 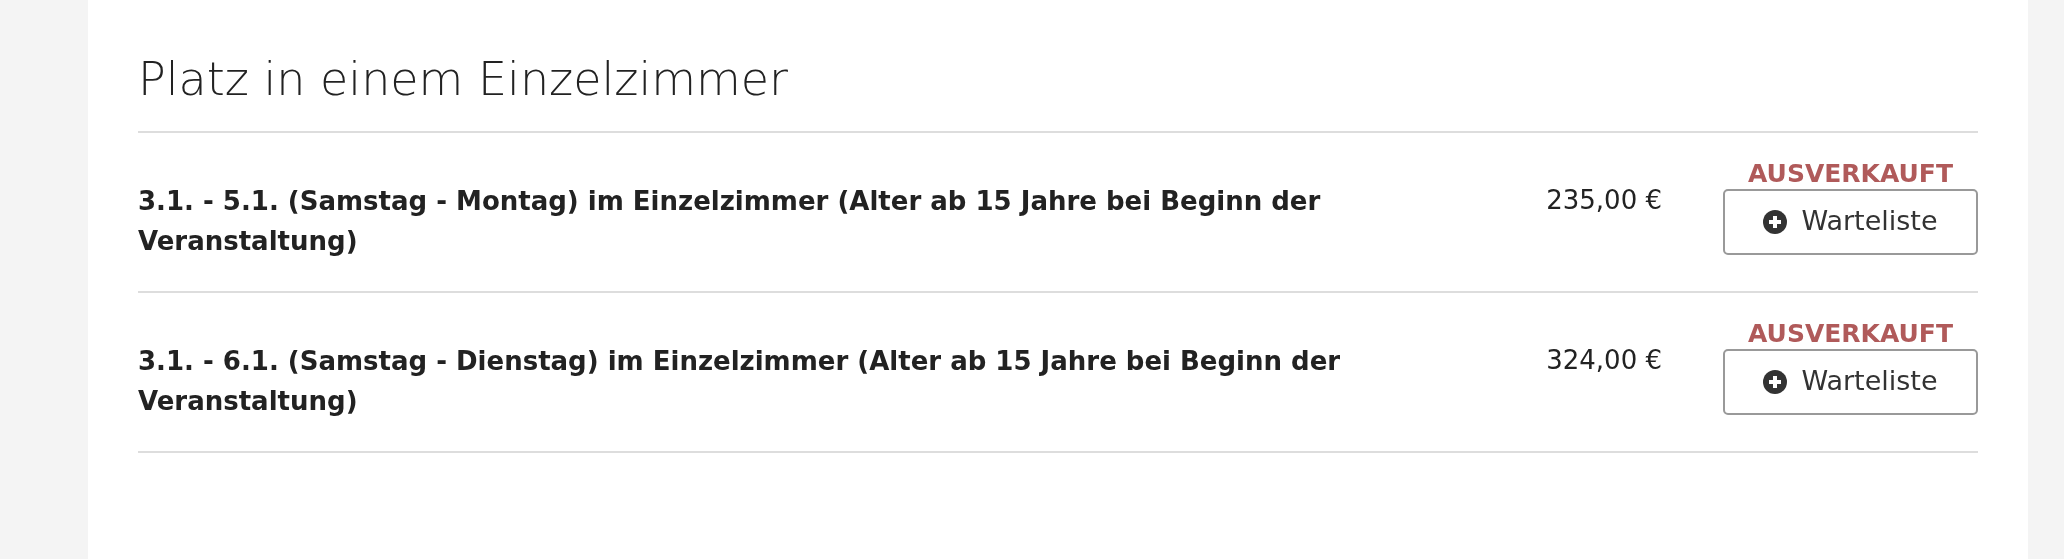 What do you see at coordinates (730, 221) in the screenshot?
I see `offer-description: 3.1. - 5.1. (Samstag - Montag) im Einzelzimmer (Alter ab 15 Jahre bei Beginn der Veranstaltung)` at bounding box center [730, 221].